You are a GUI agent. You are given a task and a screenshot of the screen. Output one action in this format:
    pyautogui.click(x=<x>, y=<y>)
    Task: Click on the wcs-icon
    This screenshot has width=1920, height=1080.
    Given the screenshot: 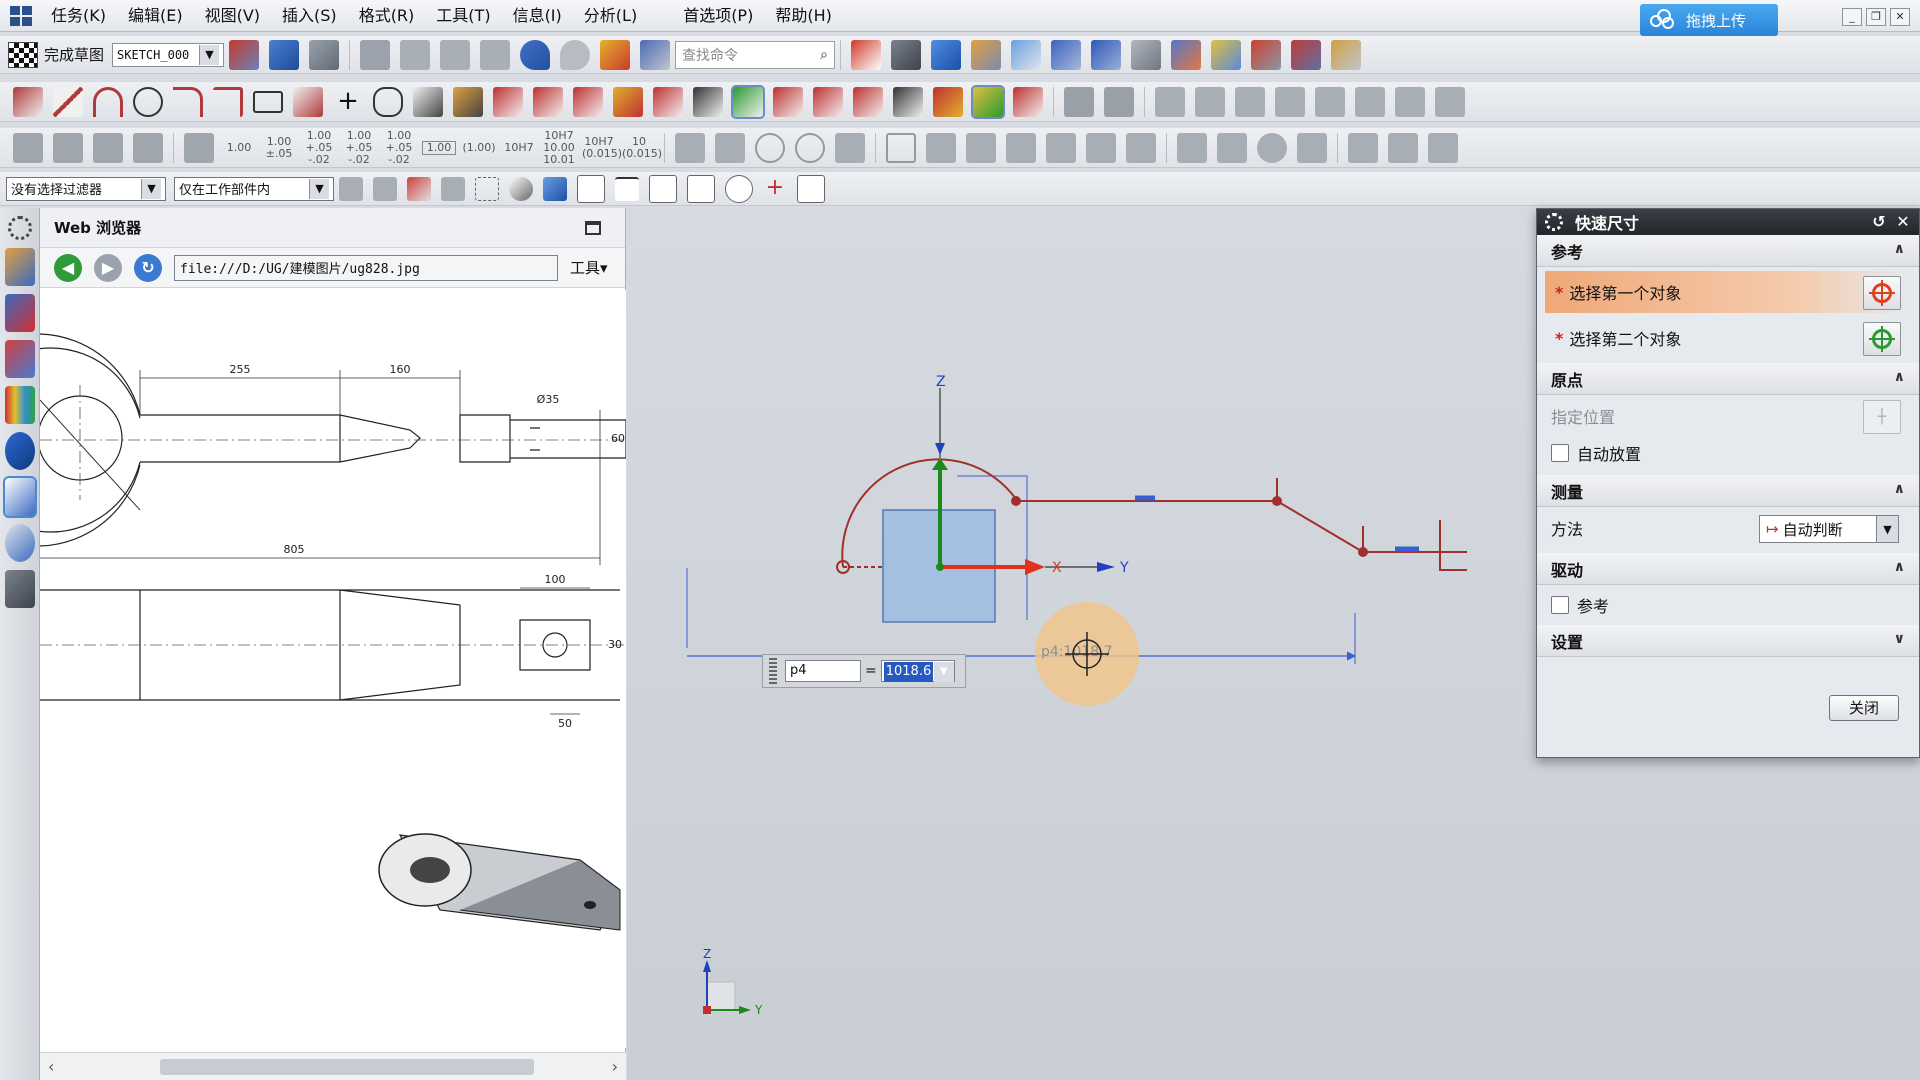 What is the action you would take?
    pyautogui.click(x=1026, y=54)
    